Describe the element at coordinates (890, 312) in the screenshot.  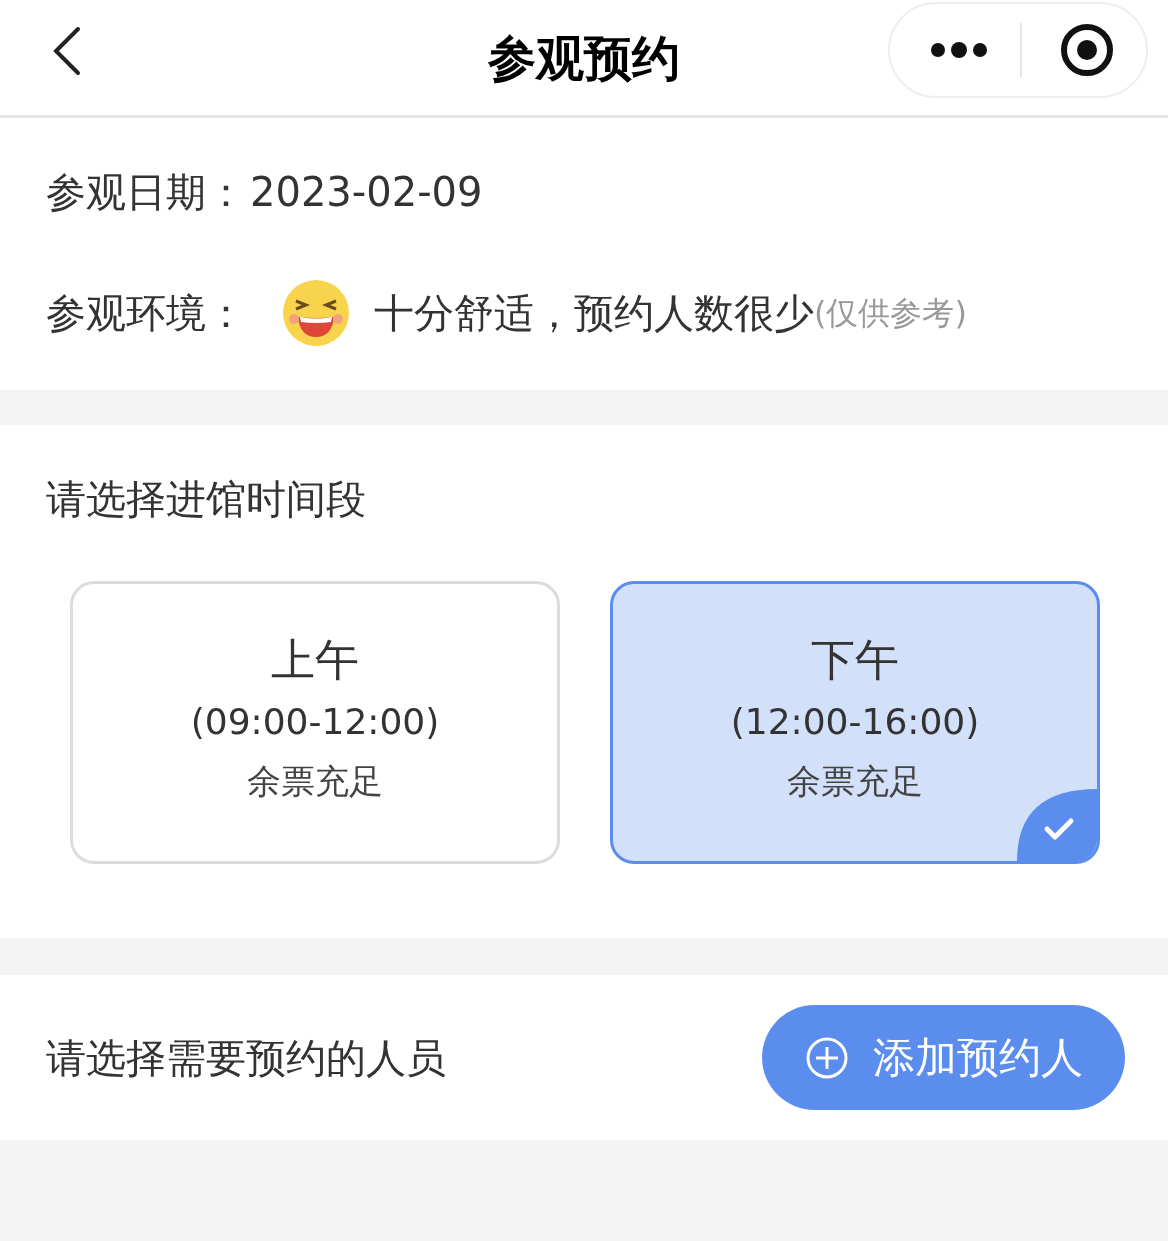
I see `environment-note: (仅供参考)` at that location.